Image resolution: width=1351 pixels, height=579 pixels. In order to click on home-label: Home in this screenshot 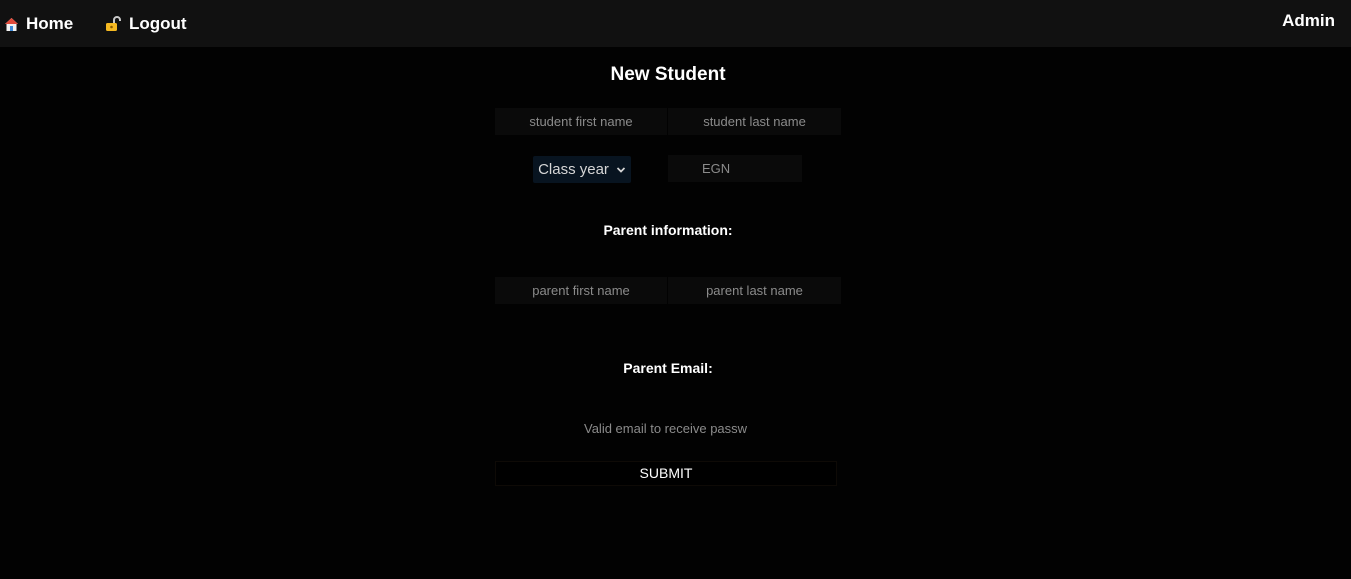, I will do `click(50, 23)`.